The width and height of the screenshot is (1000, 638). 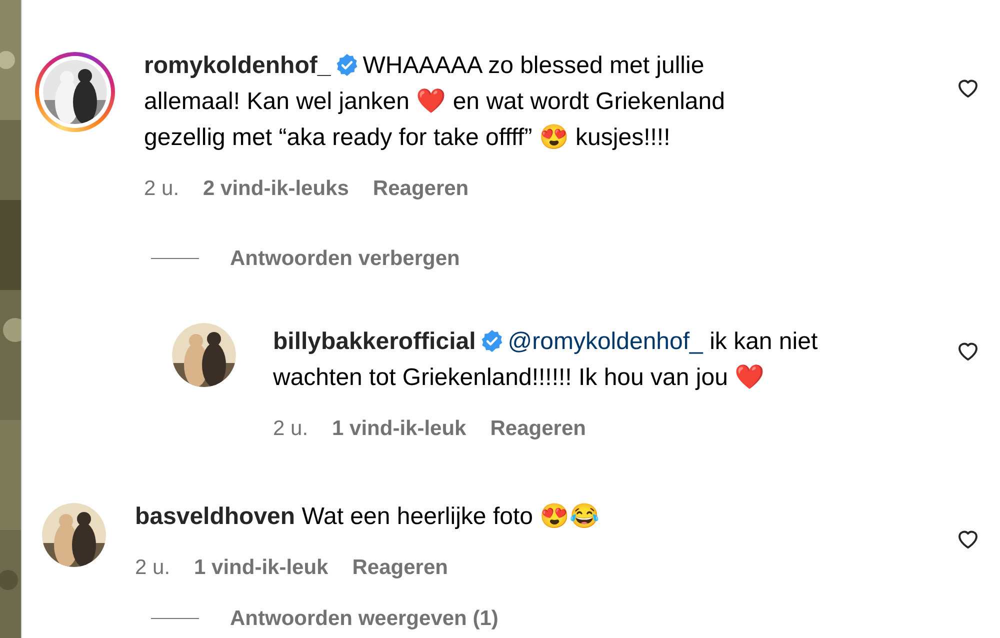 I want to click on username-link: basveldhoven, so click(x=215, y=516).